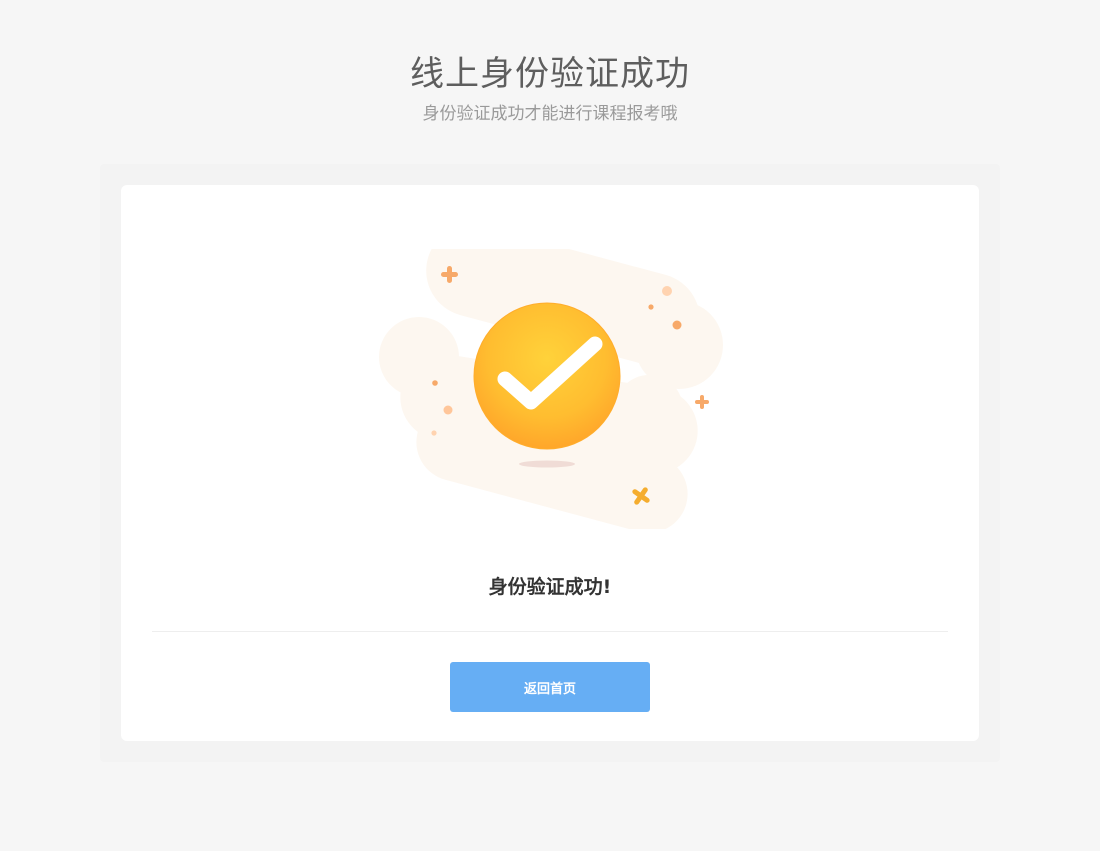  I want to click on back-to-home-button: 返回首页, so click(550, 687).